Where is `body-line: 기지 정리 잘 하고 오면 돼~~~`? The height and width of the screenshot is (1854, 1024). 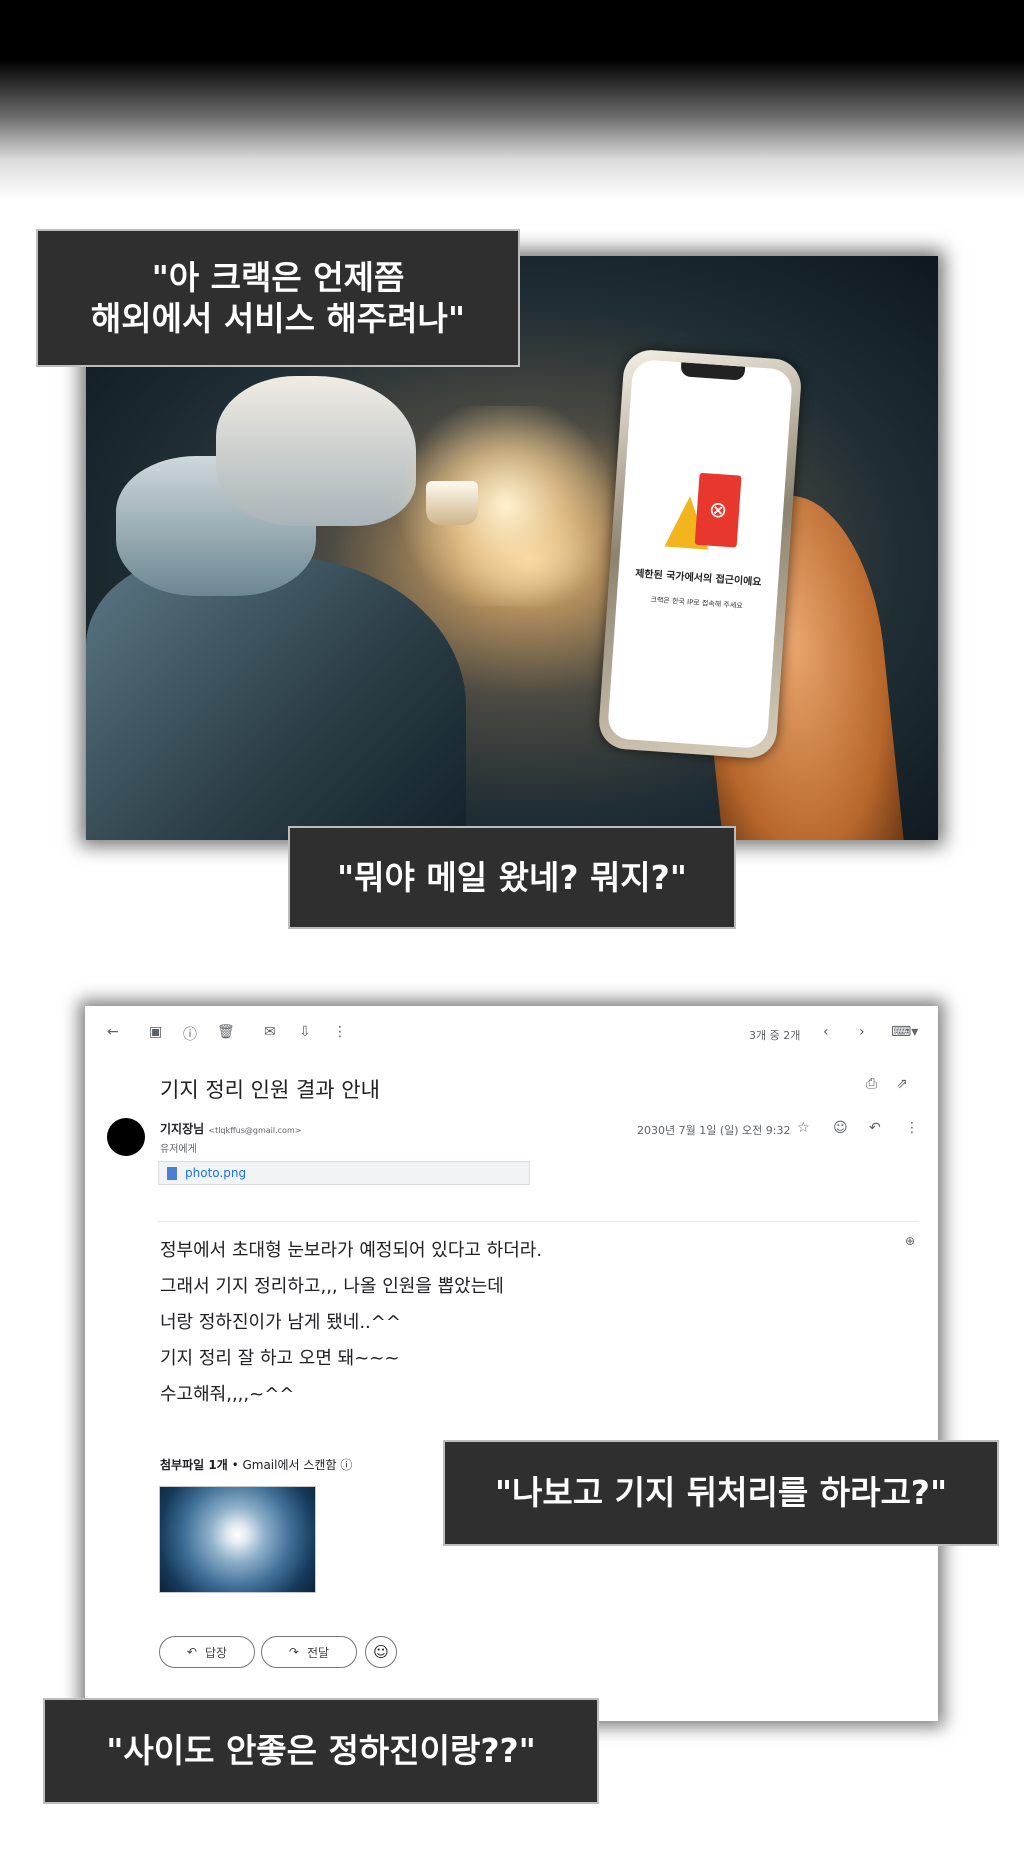 body-line: 기지 정리 잘 하고 오면 돼~~~ is located at coordinates (280, 1358).